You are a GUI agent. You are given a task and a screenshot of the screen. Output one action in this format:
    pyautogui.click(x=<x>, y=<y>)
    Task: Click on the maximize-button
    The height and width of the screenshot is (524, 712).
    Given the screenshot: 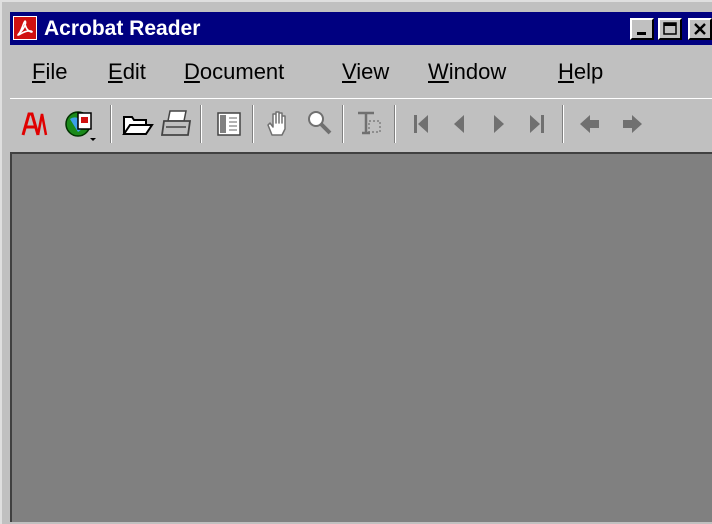 What is the action you would take?
    pyautogui.click(x=670, y=29)
    